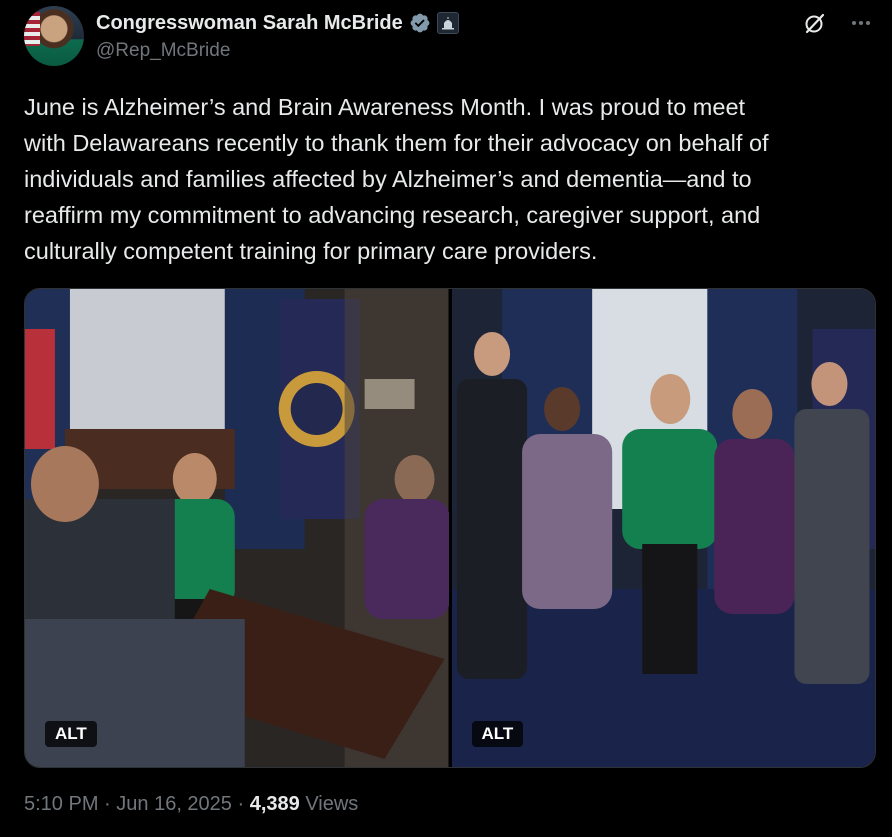 The height and width of the screenshot is (837, 892). What do you see at coordinates (249, 23) in the screenshot?
I see `author-name: Congresswoman Sarah McBride` at bounding box center [249, 23].